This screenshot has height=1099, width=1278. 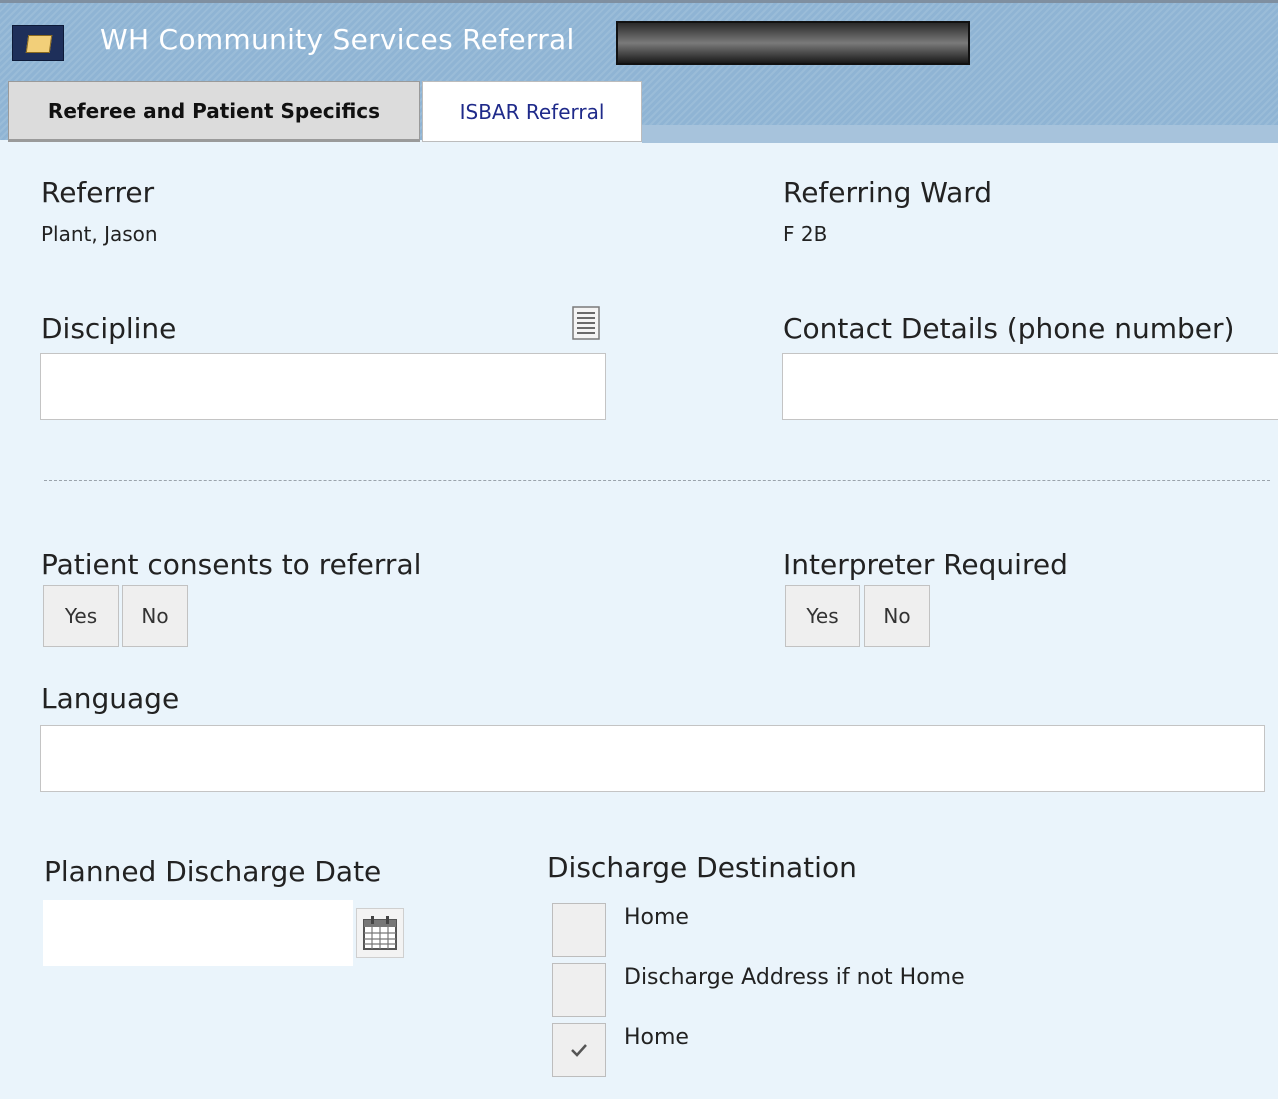 I want to click on tab-label: ISBAR Referral, so click(x=532, y=111).